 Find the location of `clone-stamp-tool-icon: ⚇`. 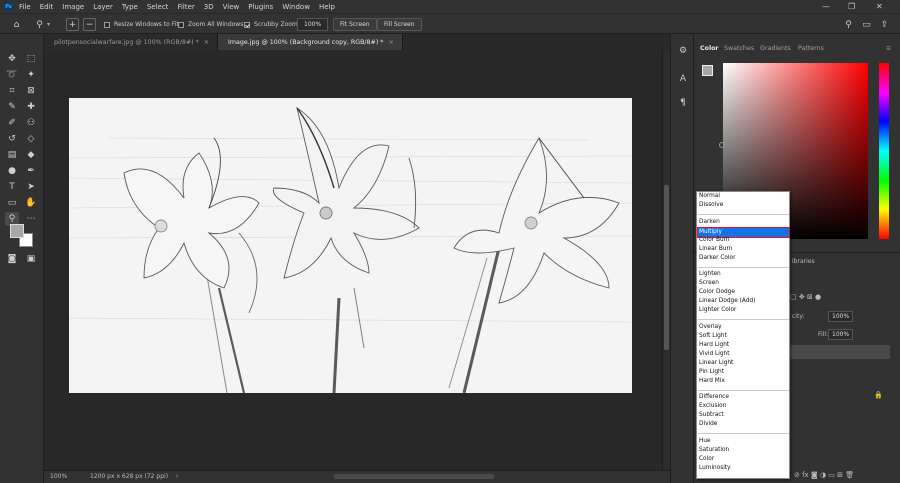

clone-stamp-tool-icon: ⚇ is located at coordinates (31, 123).